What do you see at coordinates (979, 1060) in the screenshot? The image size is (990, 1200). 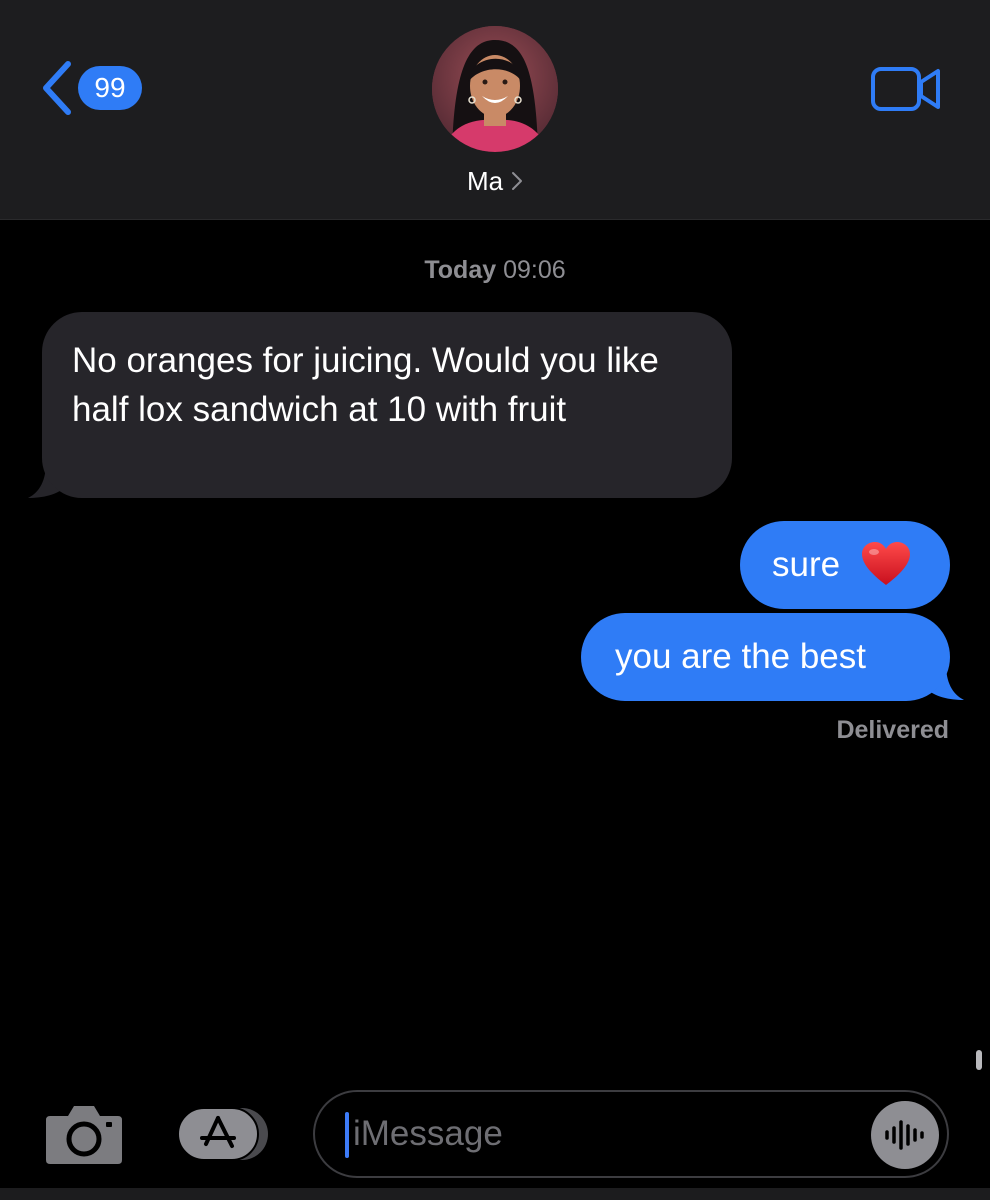 I see `scroll-indicator` at bounding box center [979, 1060].